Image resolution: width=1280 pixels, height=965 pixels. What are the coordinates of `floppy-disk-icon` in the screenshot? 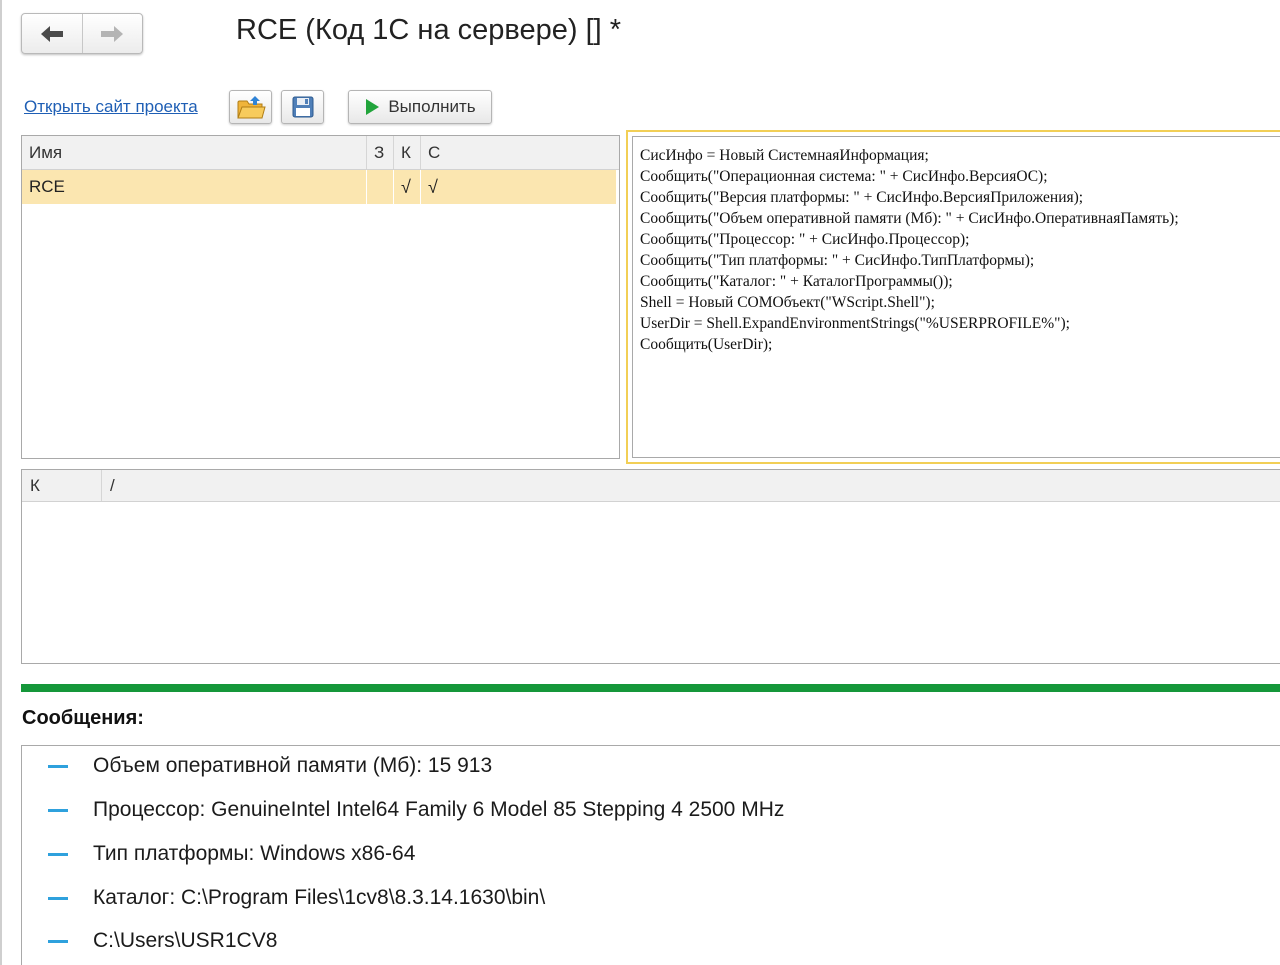 It's located at (302, 107).